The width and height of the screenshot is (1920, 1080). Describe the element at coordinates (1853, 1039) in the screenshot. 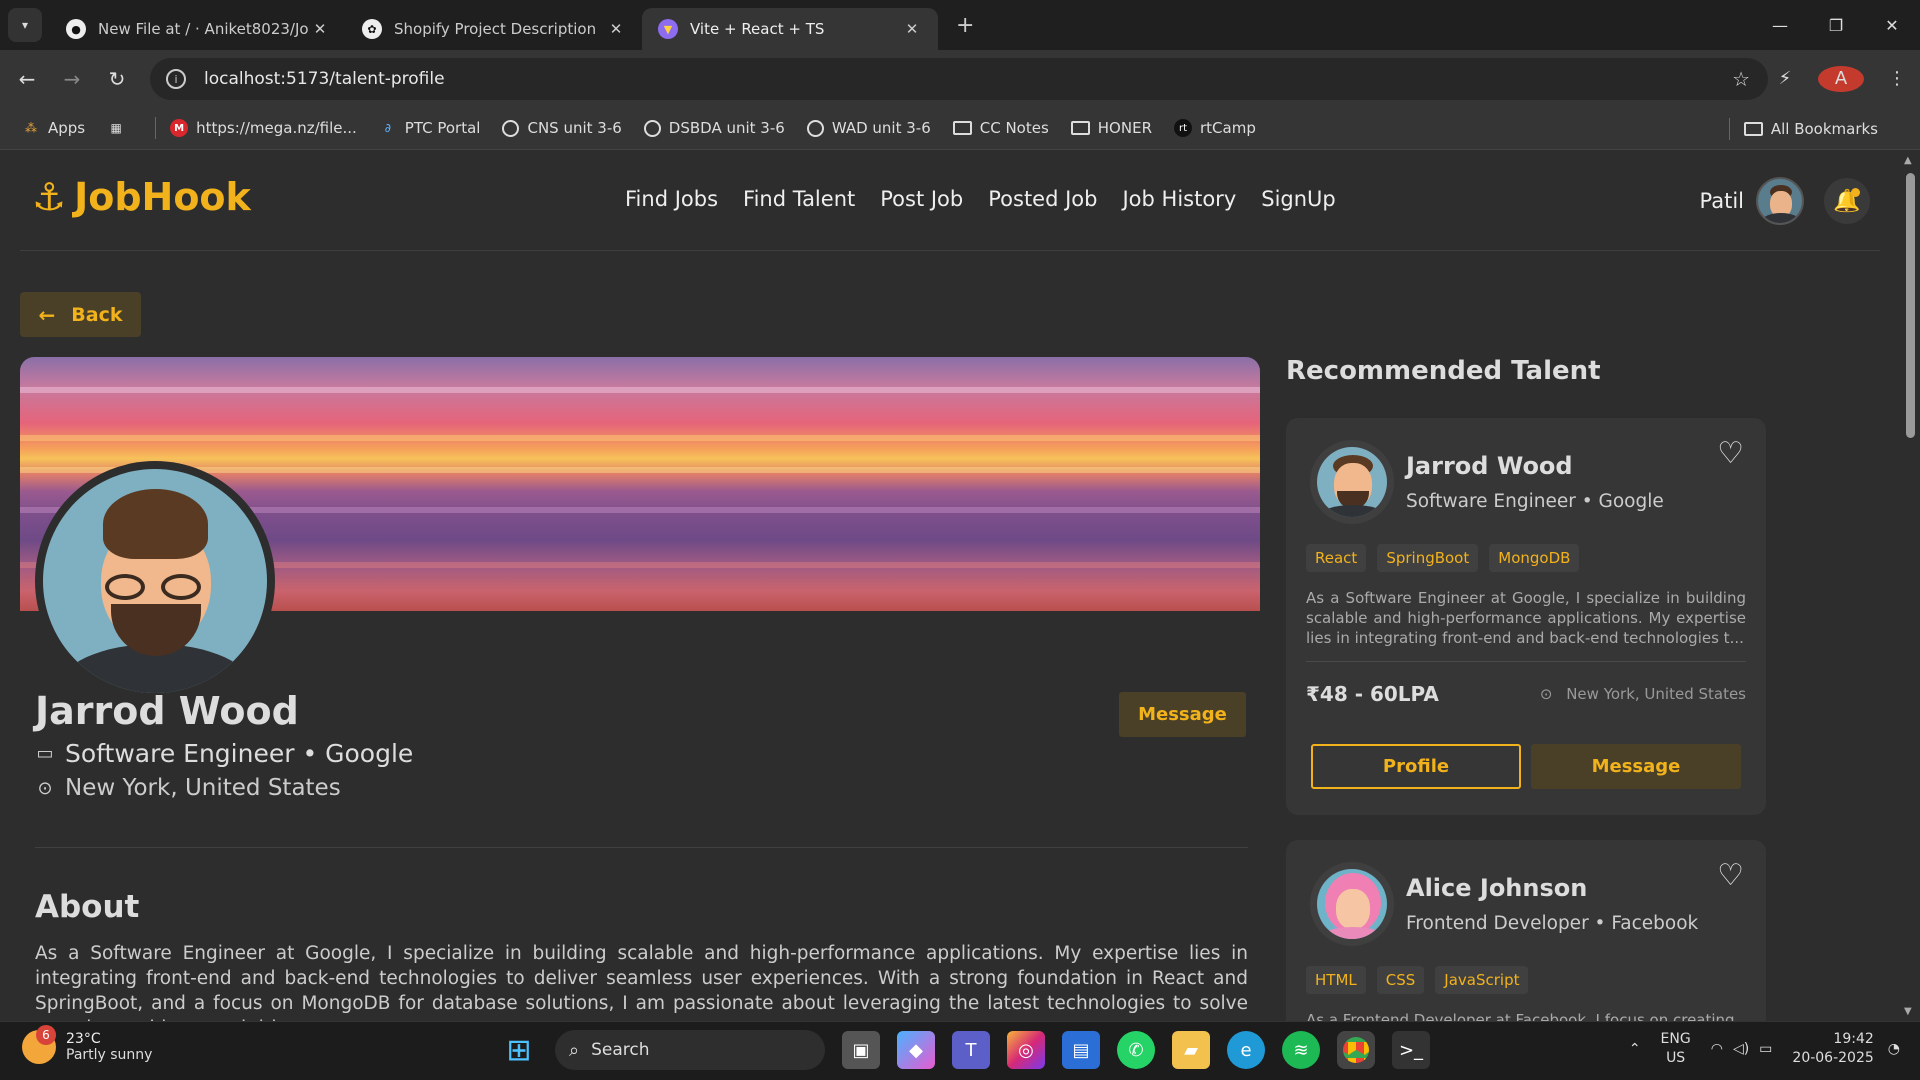

I see `time-text: 19:42` at that location.